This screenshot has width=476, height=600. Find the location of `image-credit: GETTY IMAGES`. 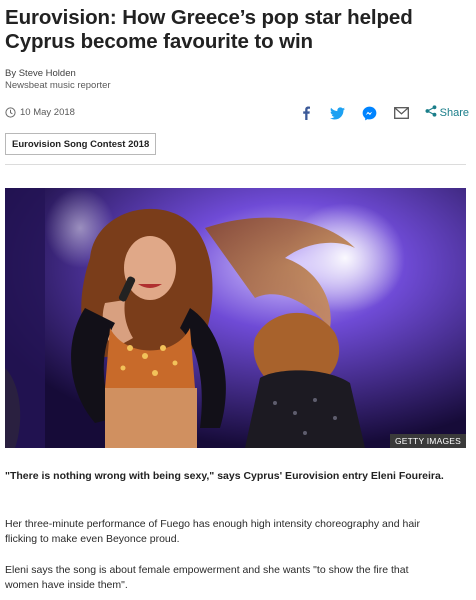

image-credit: GETTY IMAGES is located at coordinates (427, 441).